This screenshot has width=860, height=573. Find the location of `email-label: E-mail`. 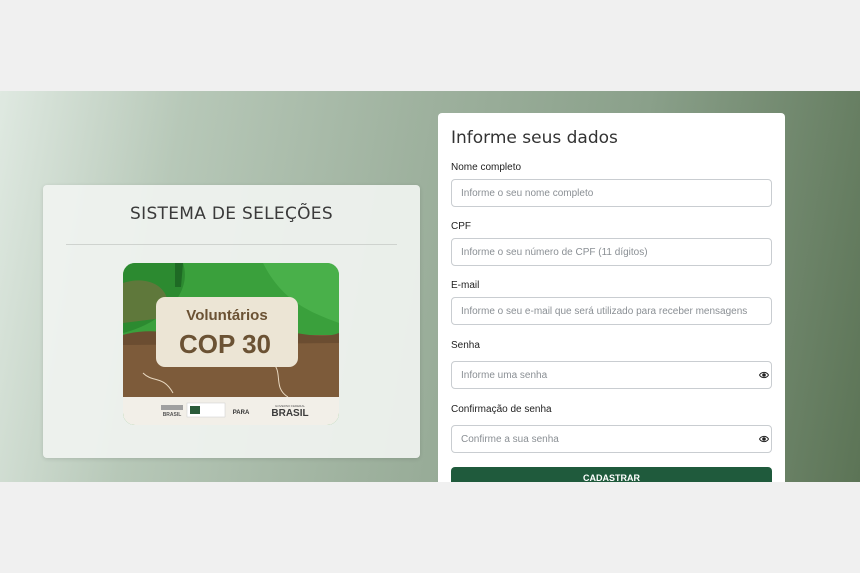

email-label: E-mail is located at coordinates (465, 285).